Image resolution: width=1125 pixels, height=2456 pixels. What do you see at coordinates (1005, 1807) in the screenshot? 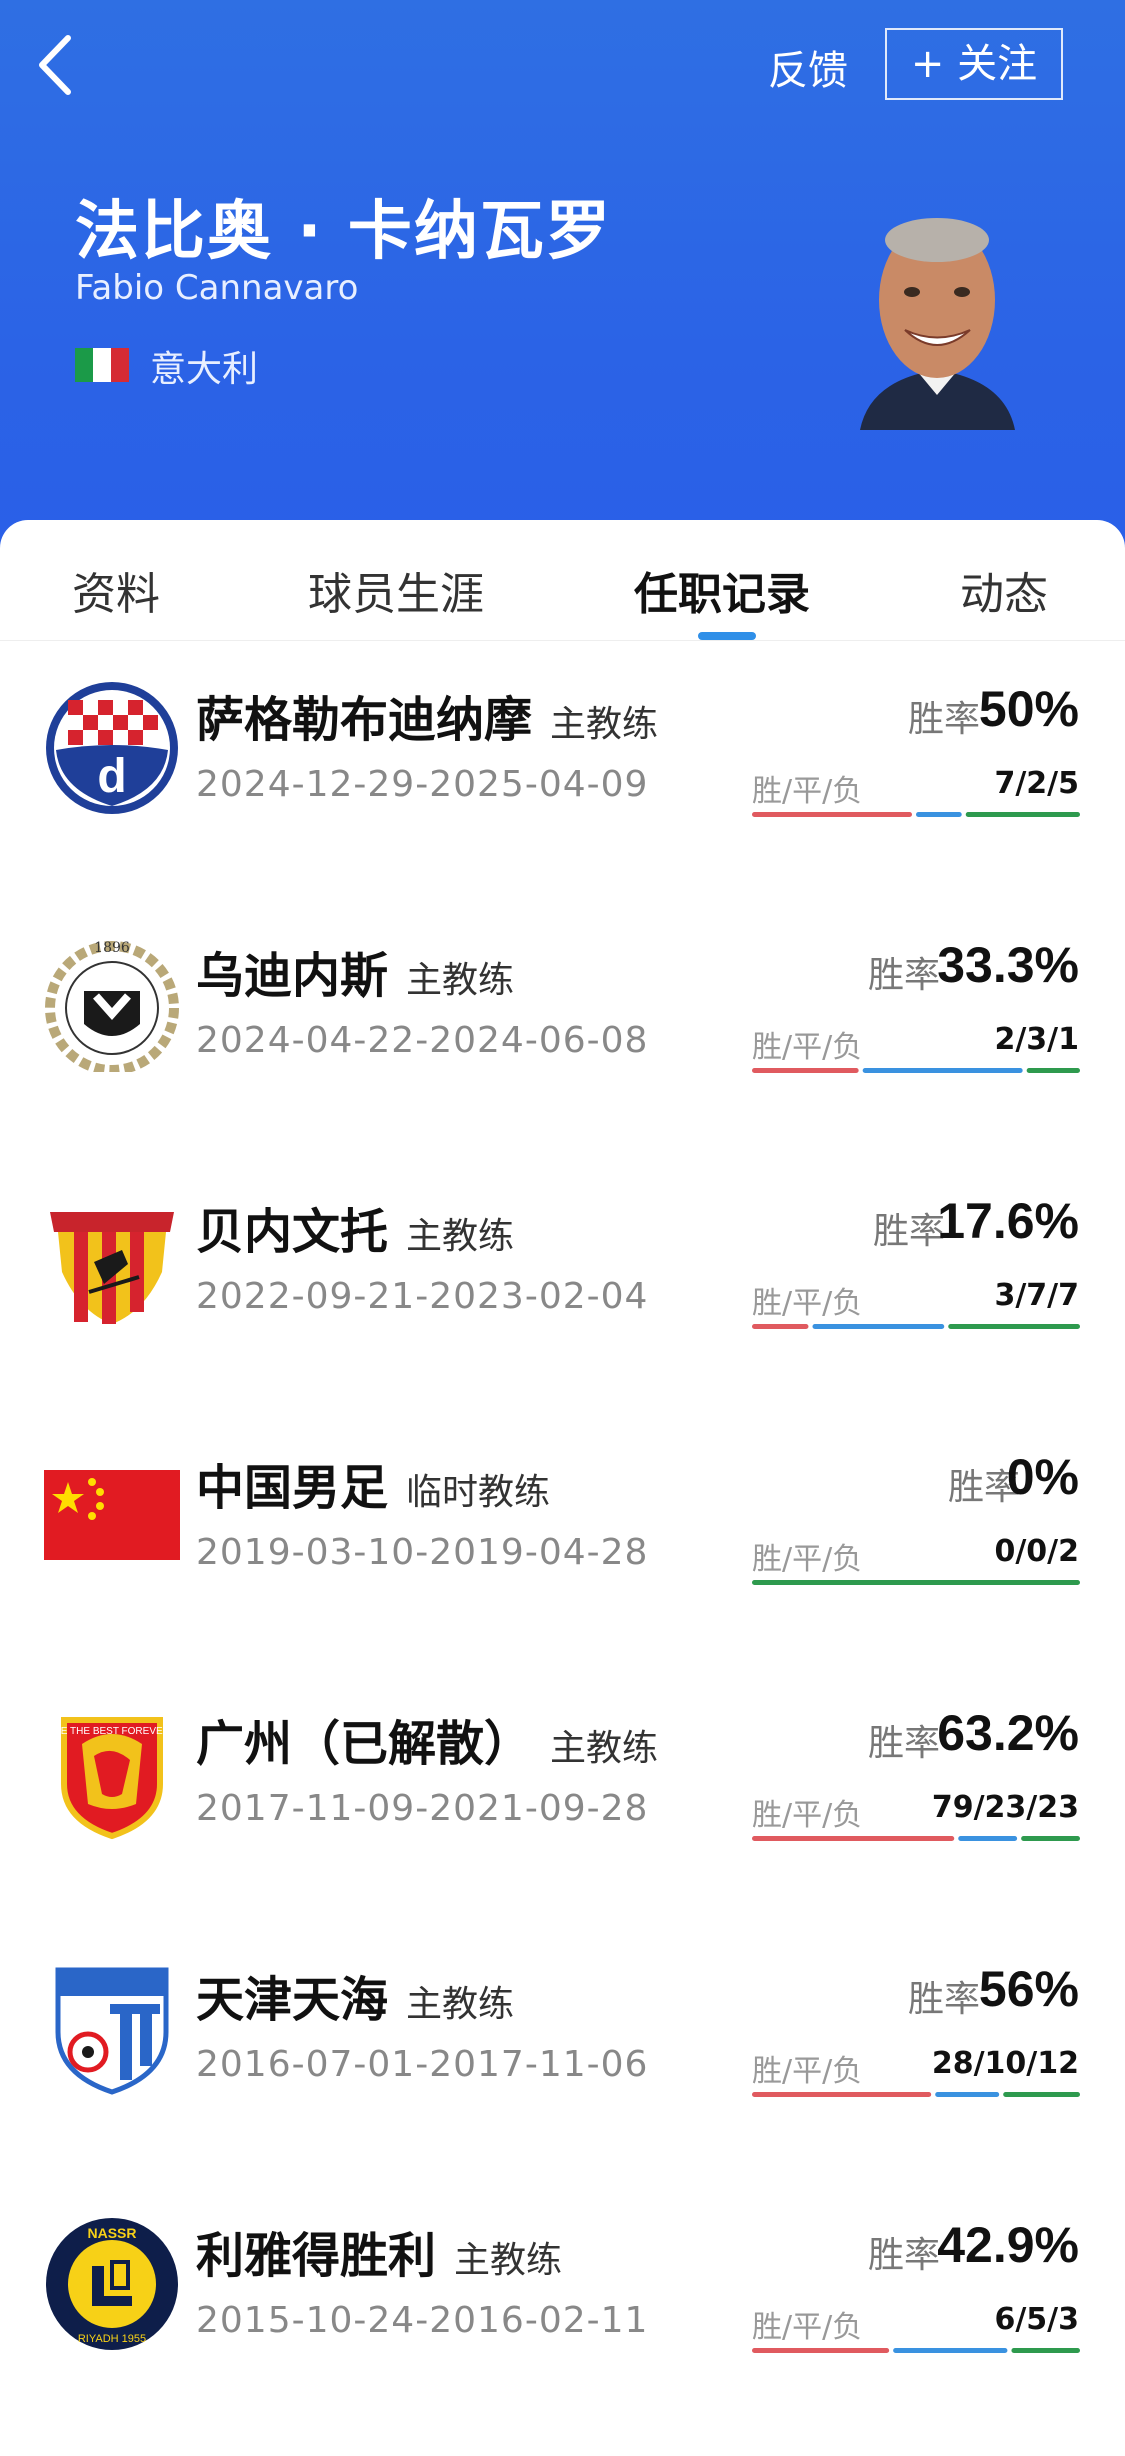
I see `wdl-value: 79/23/23` at bounding box center [1005, 1807].